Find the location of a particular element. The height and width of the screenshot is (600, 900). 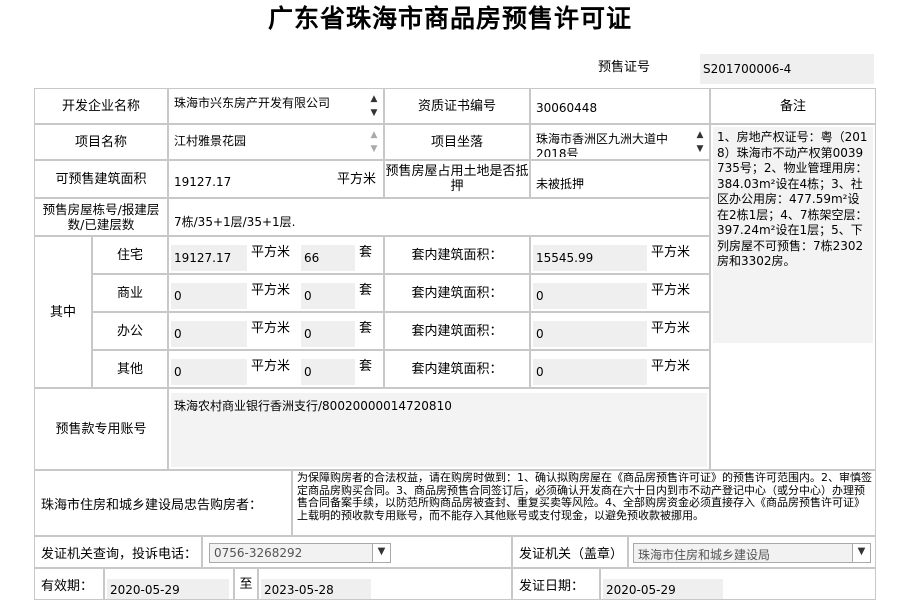

building-label: 预售房屋栋号/报建层数/已建层数 is located at coordinates (101, 217).